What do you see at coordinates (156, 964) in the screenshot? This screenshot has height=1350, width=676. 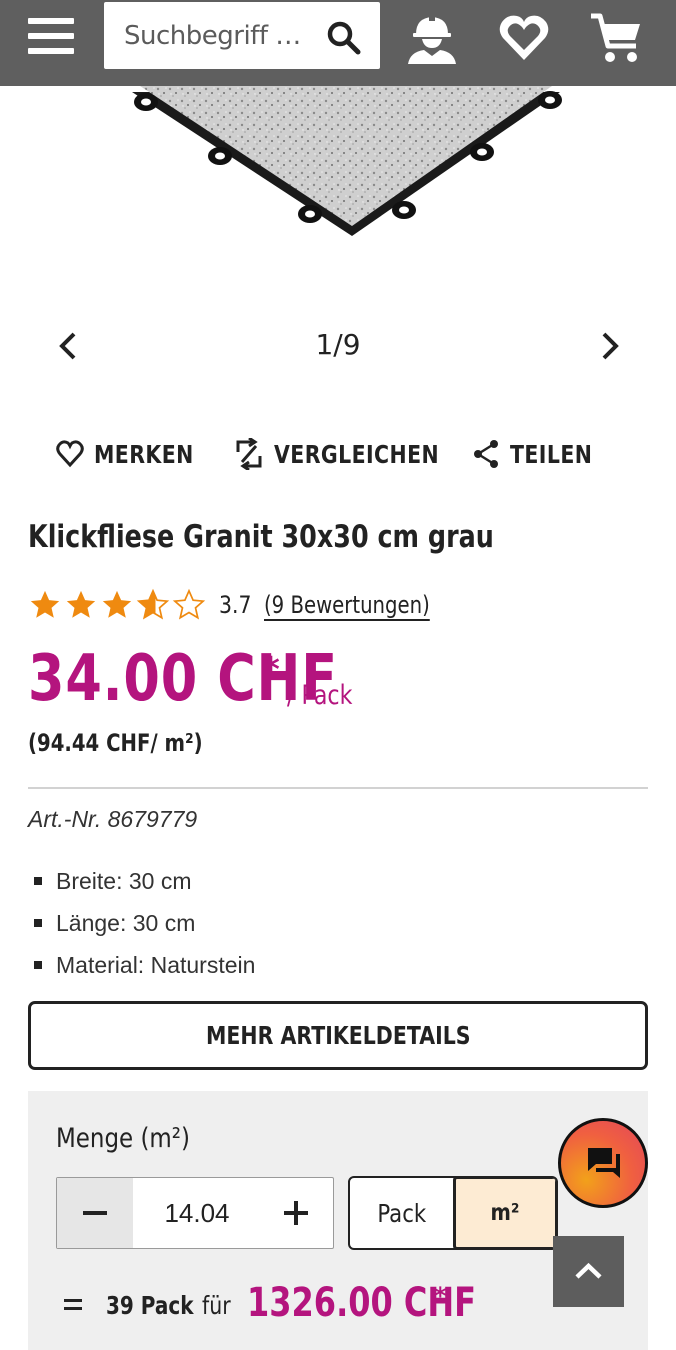 I see `spec-text: Material: Naturstein` at bounding box center [156, 964].